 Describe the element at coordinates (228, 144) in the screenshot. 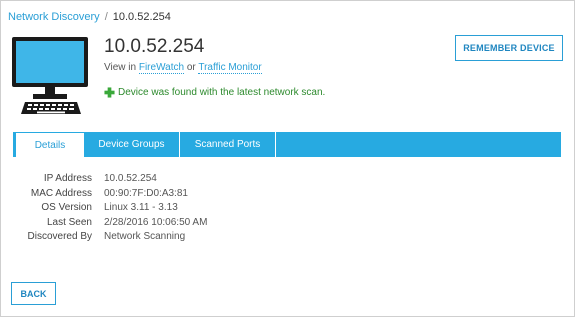

I see `tab-scanned-ports: Scanned Ports` at that location.